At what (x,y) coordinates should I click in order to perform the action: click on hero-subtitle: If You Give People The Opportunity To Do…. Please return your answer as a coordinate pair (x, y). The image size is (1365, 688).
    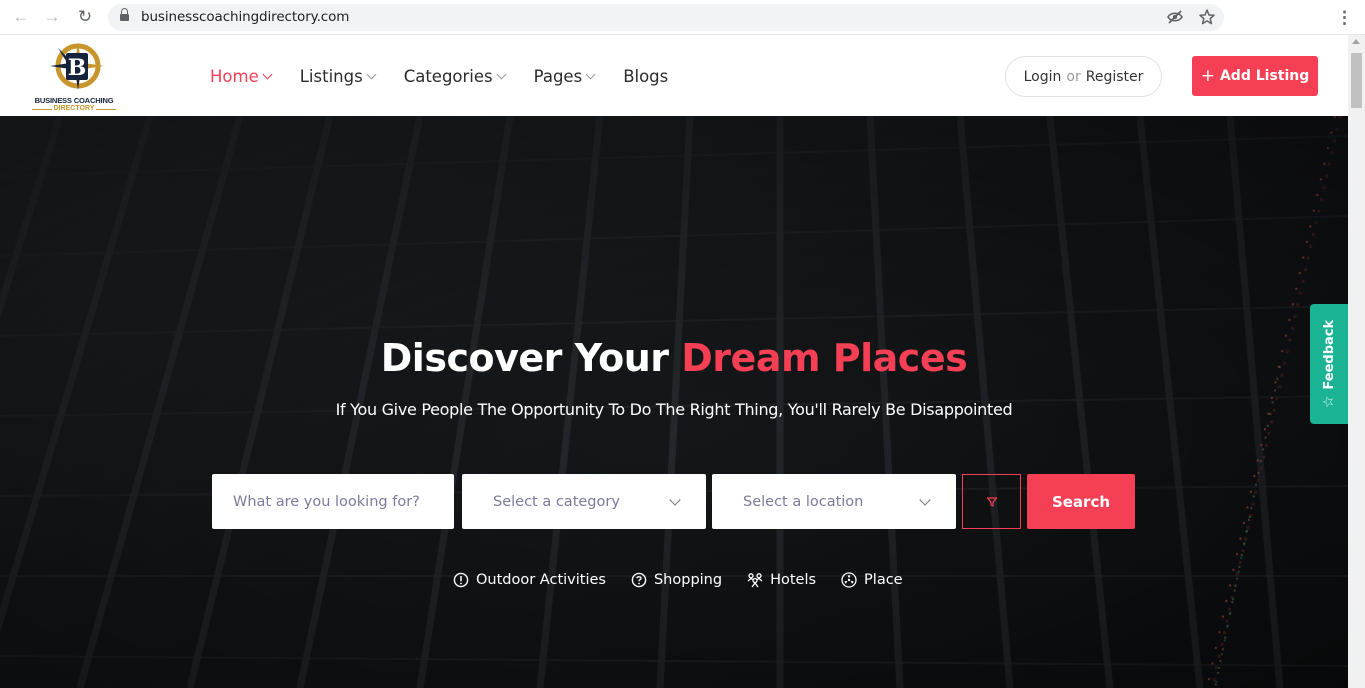
    Looking at the image, I should click on (674, 409).